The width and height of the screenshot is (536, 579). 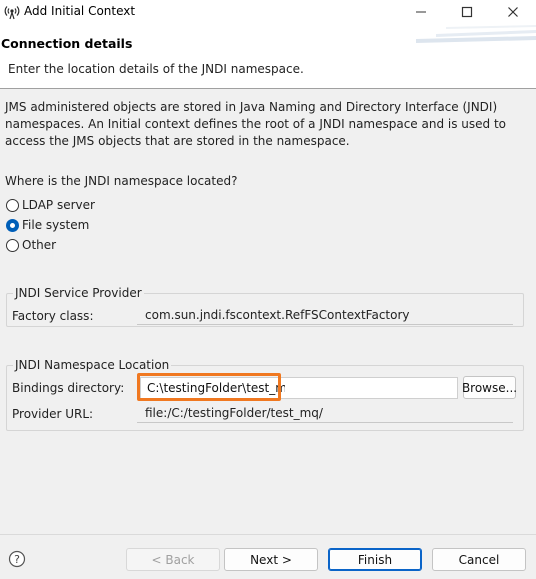 I want to click on next-button: Next >, so click(x=271, y=559).